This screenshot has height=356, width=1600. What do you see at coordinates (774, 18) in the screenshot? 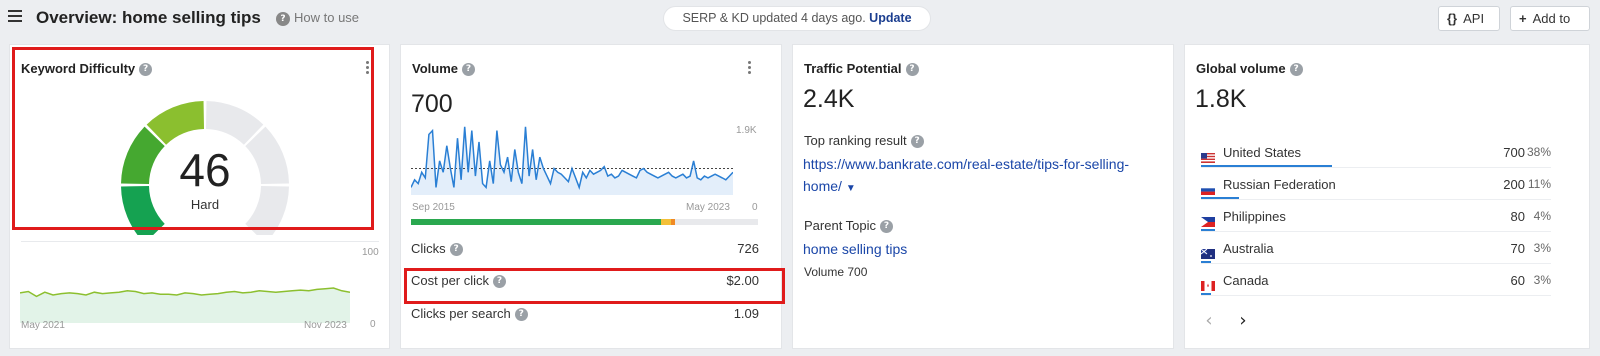
I see `status-text: SERP & KD updated 4 days ago.` at bounding box center [774, 18].